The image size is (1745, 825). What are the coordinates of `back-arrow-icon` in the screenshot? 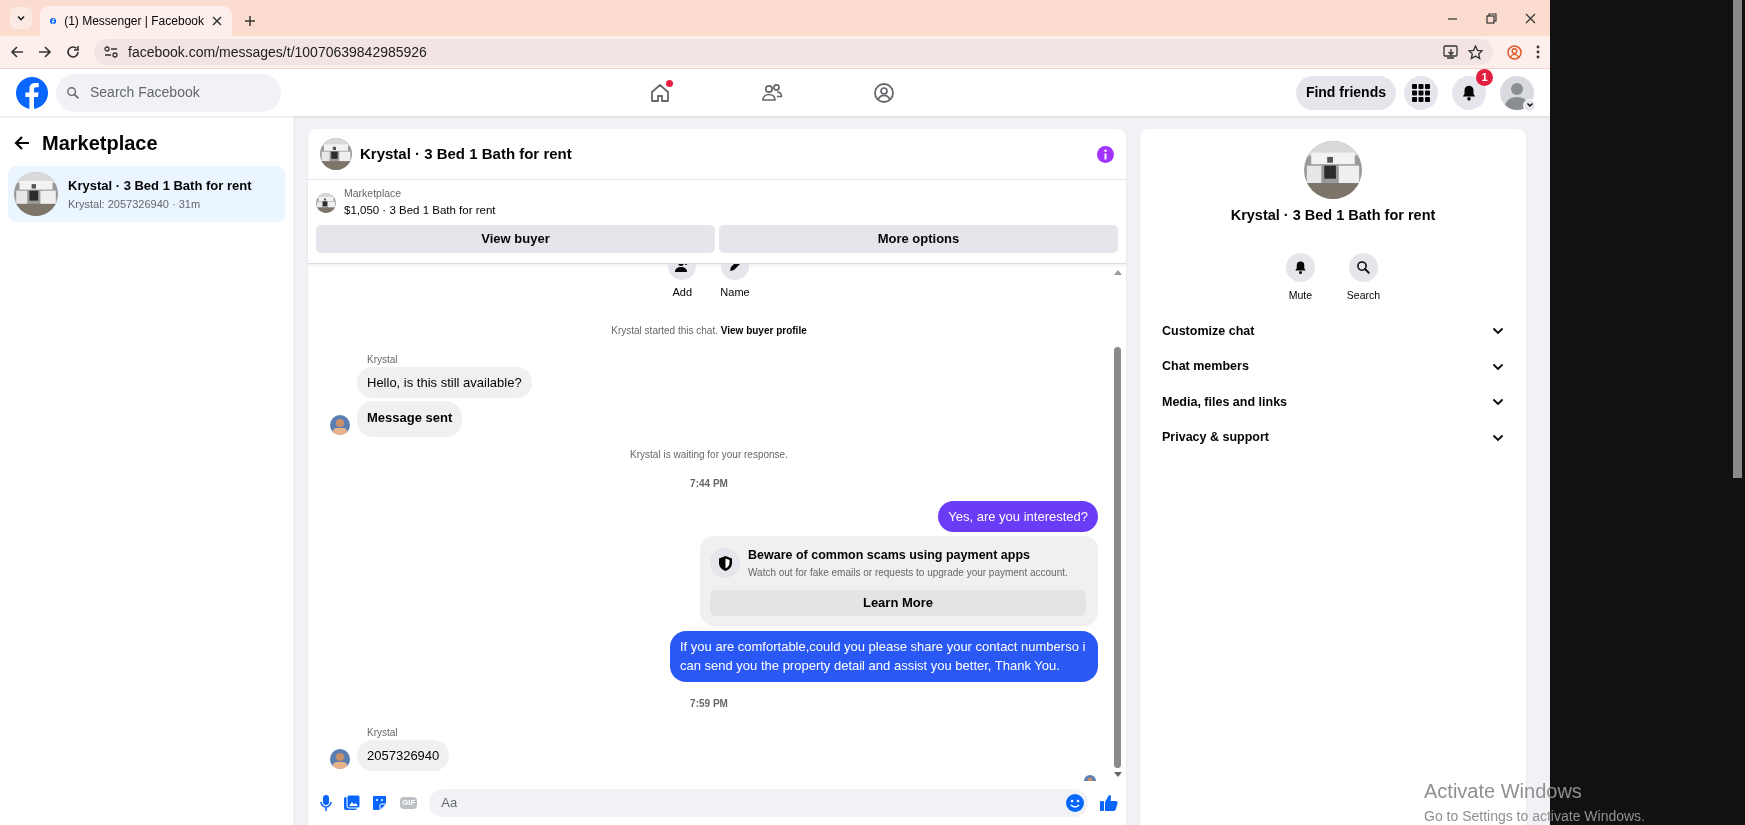 It's located at (22, 143).